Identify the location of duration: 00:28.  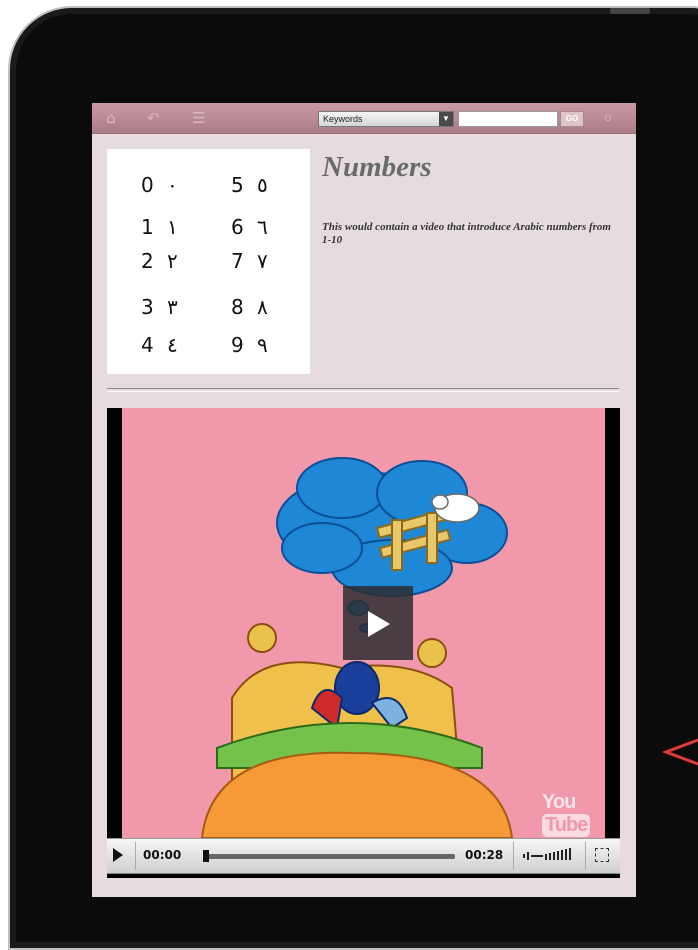
(484, 855).